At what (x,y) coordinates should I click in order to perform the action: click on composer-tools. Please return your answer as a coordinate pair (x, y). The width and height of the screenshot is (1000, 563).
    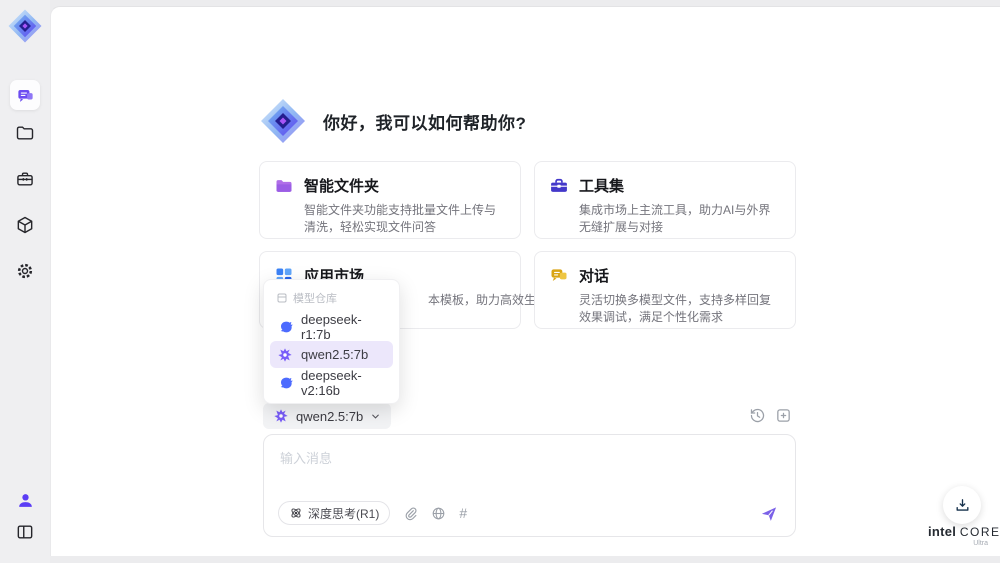
    Looking at the image, I should click on (770, 415).